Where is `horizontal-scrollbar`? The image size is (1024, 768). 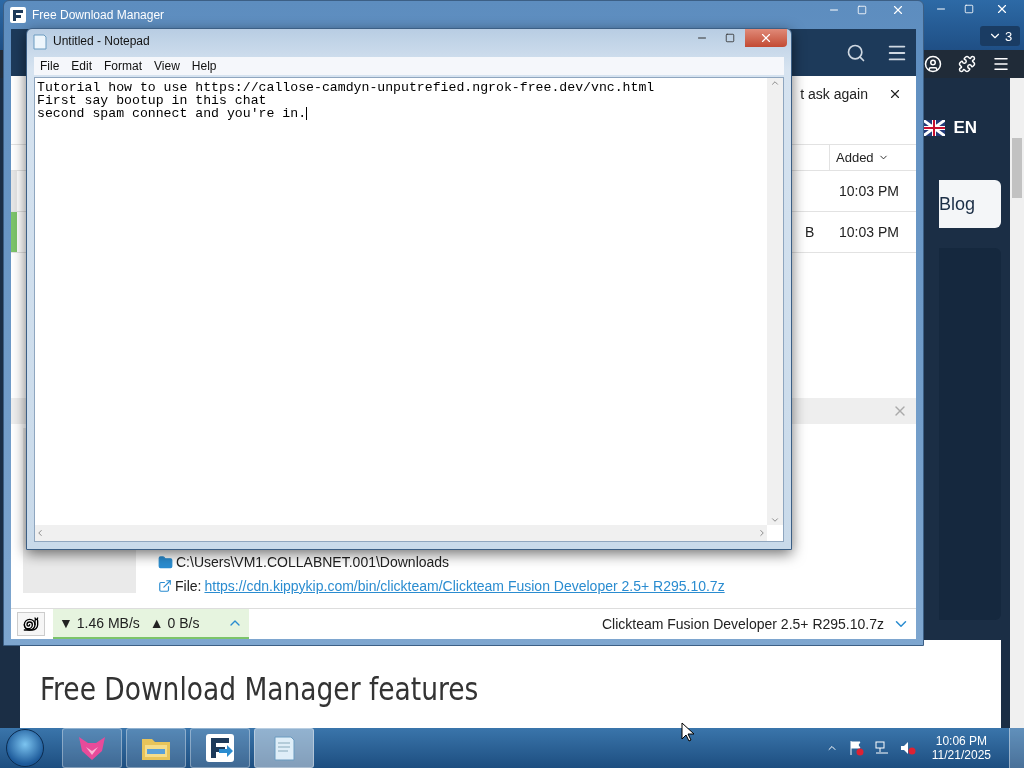 horizontal-scrollbar is located at coordinates (401, 533).